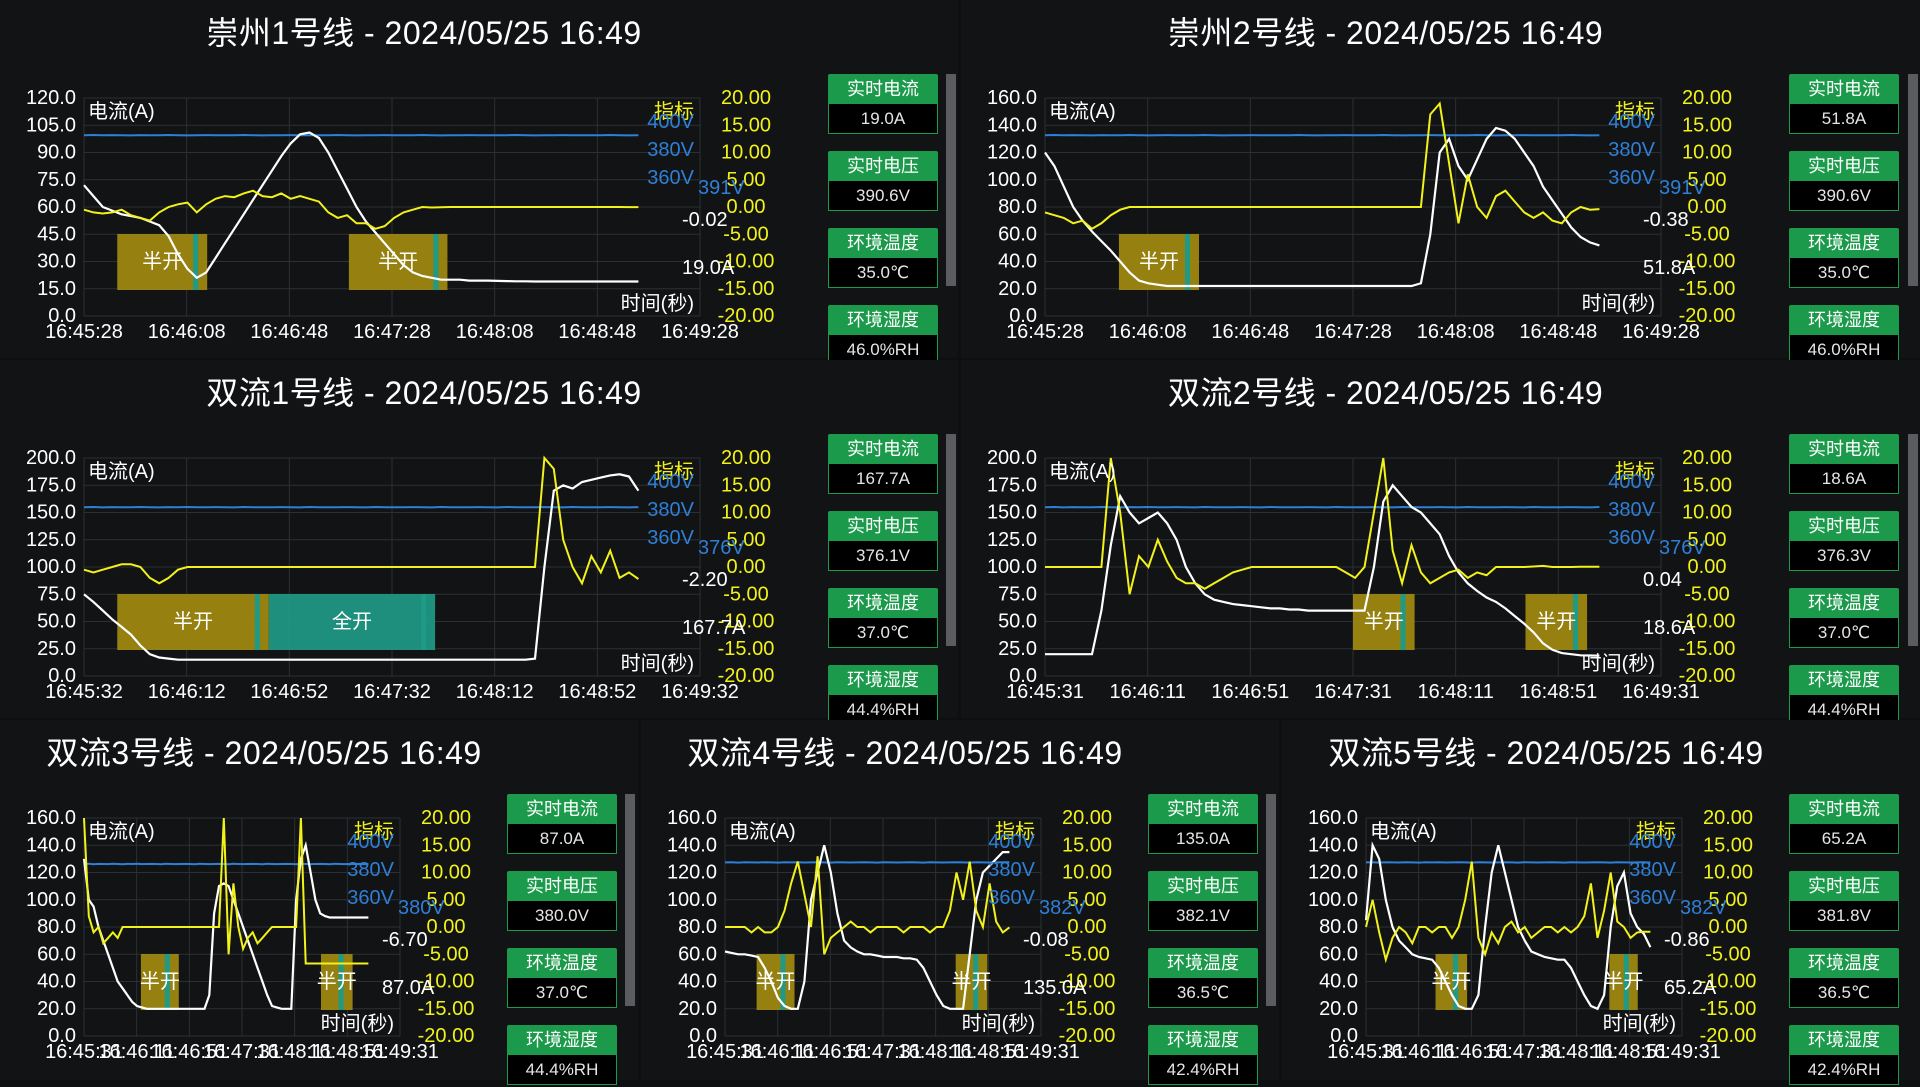  I want to click on panel-title: 双流2号线 - 2024/05/25 16:49, so click(1385, 391).